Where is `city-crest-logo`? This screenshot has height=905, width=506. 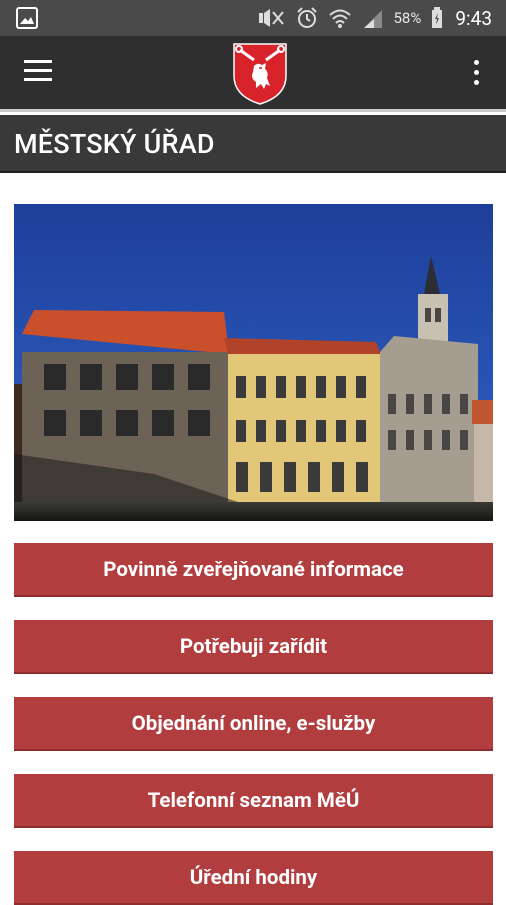 city-crest-logo is located at coordinates (260, 74).